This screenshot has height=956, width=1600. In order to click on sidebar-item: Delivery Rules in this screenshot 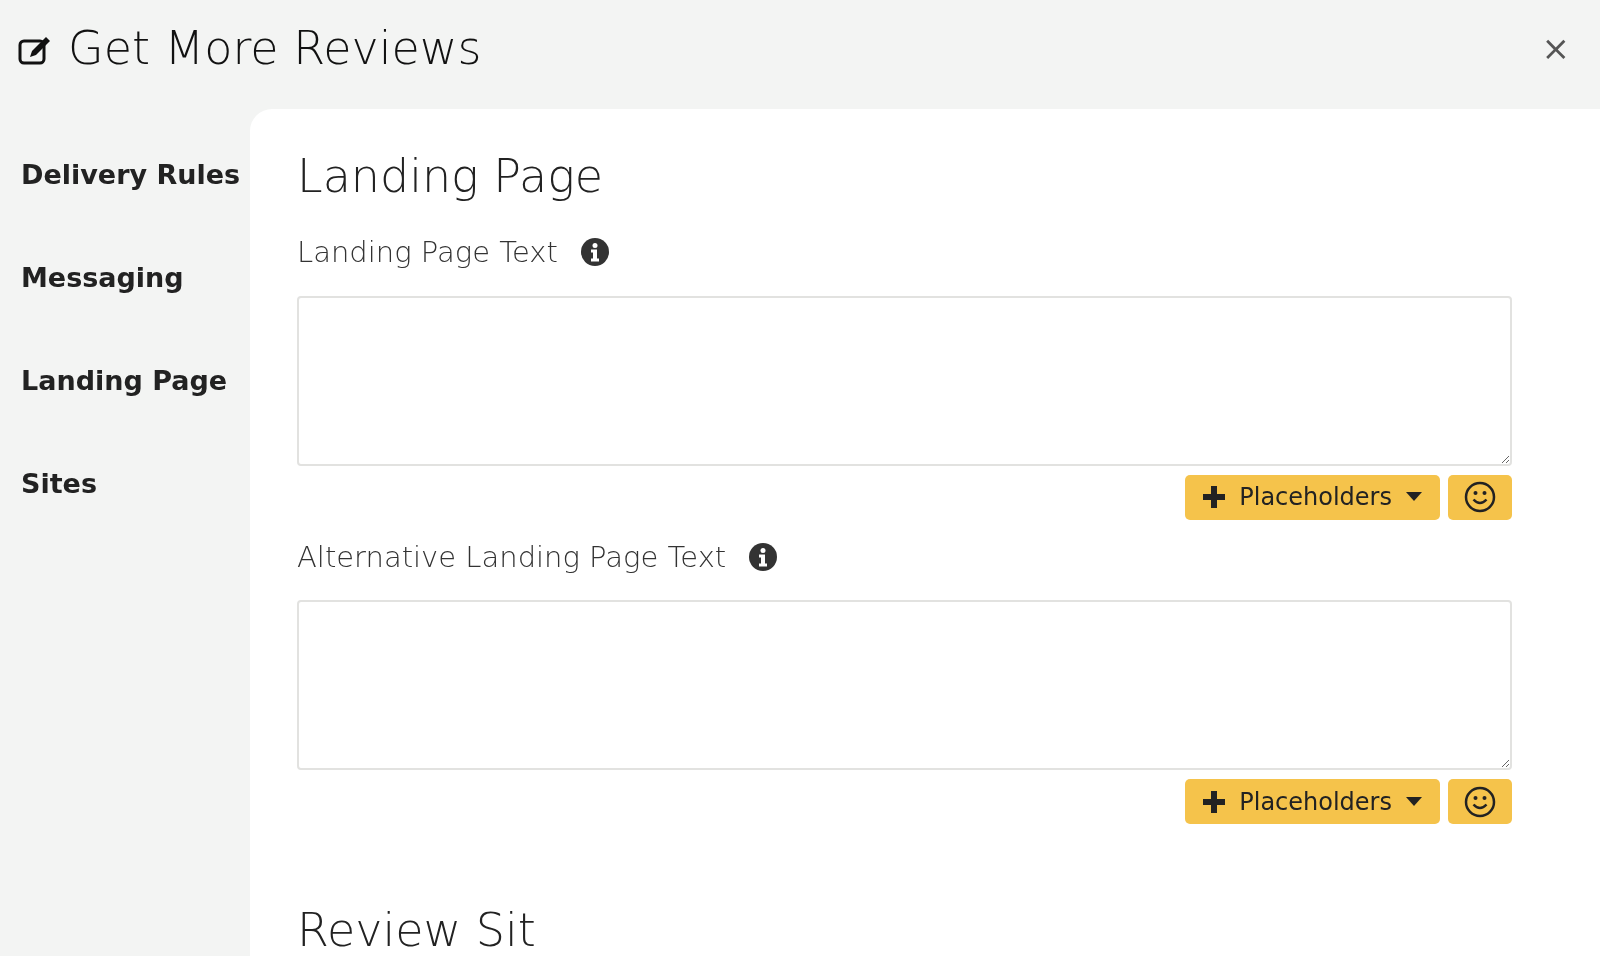, I will do `click(125, 174)`.